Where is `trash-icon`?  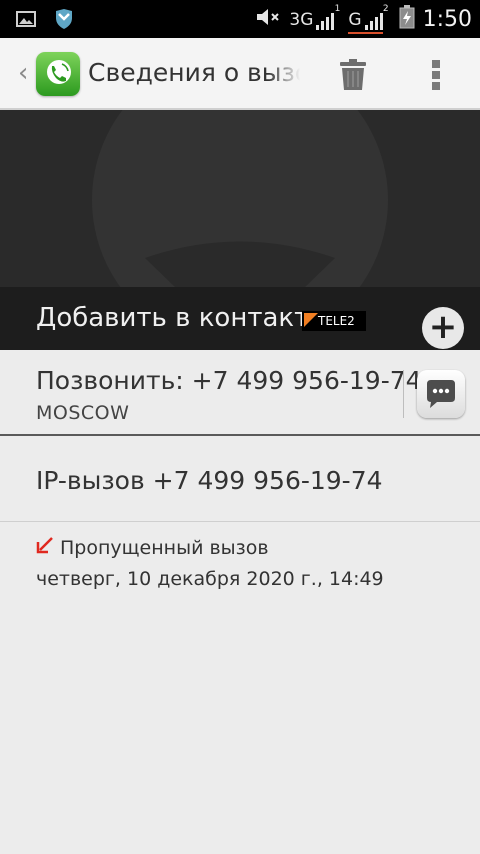 trash-icon is located at coordinates (353, 75).